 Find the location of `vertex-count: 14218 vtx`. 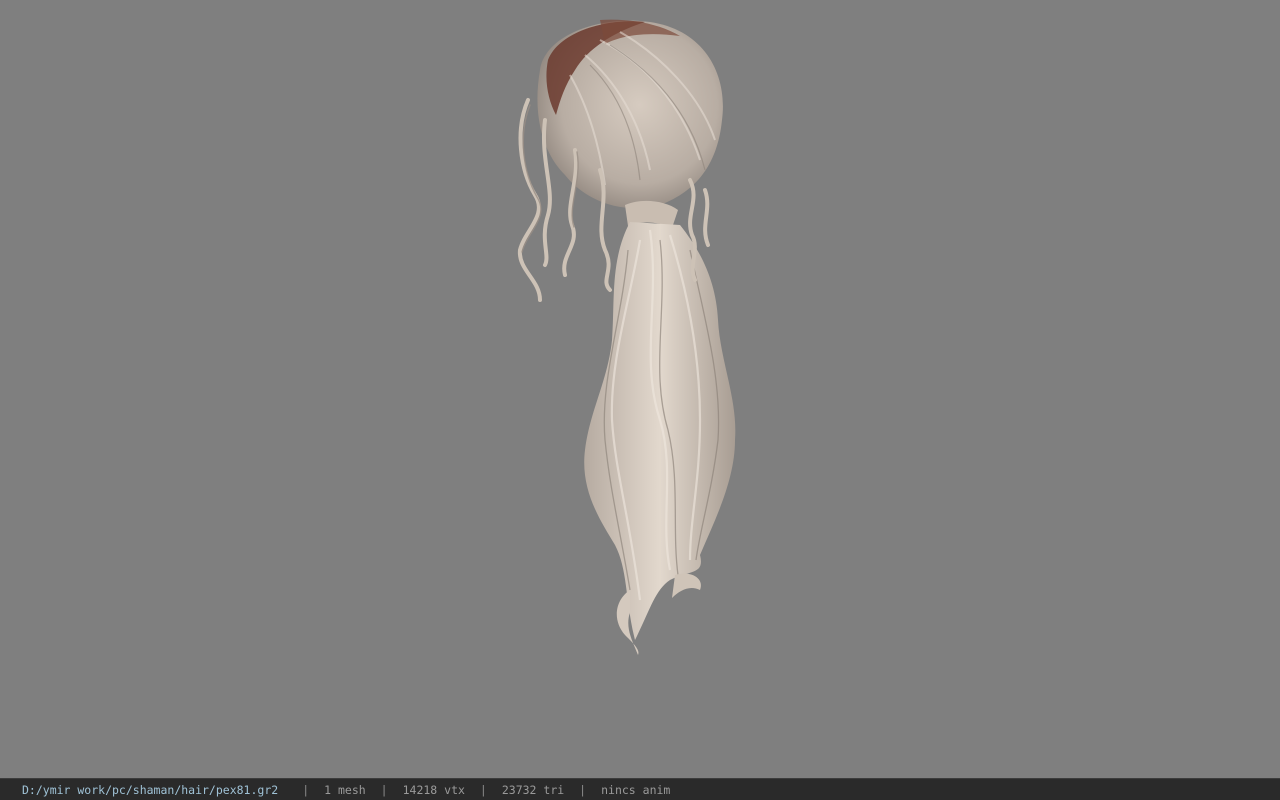

vertex-count: 14218 vtx is located at coordinates (433, 789).